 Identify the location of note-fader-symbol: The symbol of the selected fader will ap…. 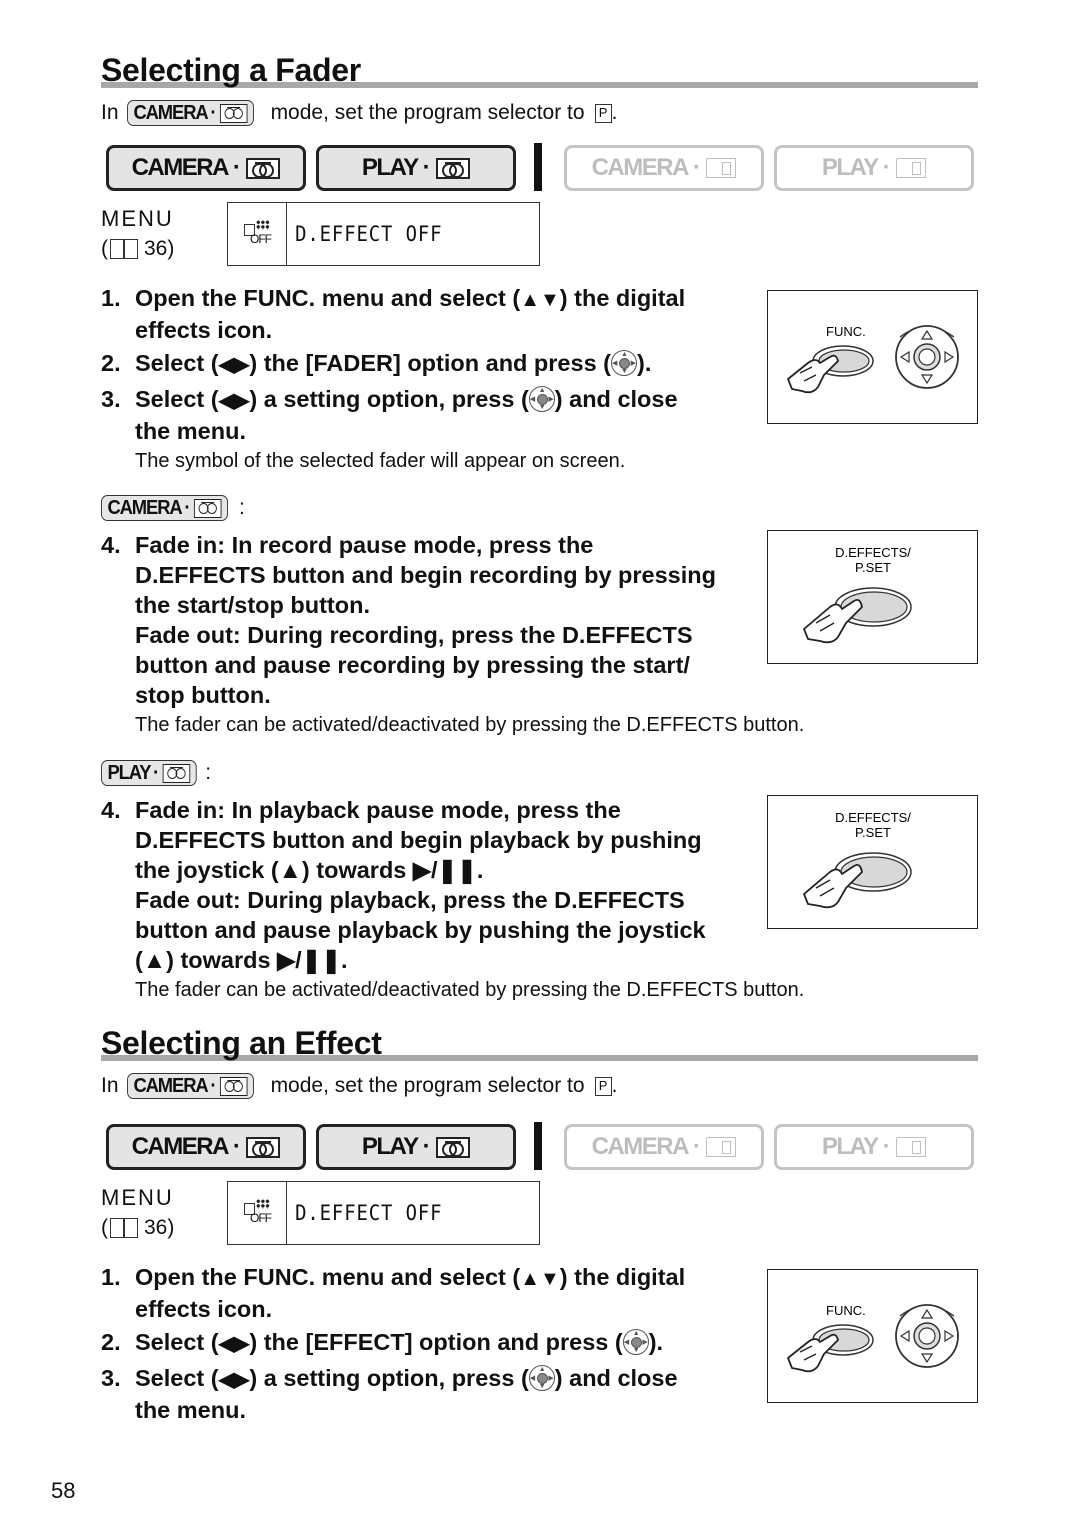
(380, 461).